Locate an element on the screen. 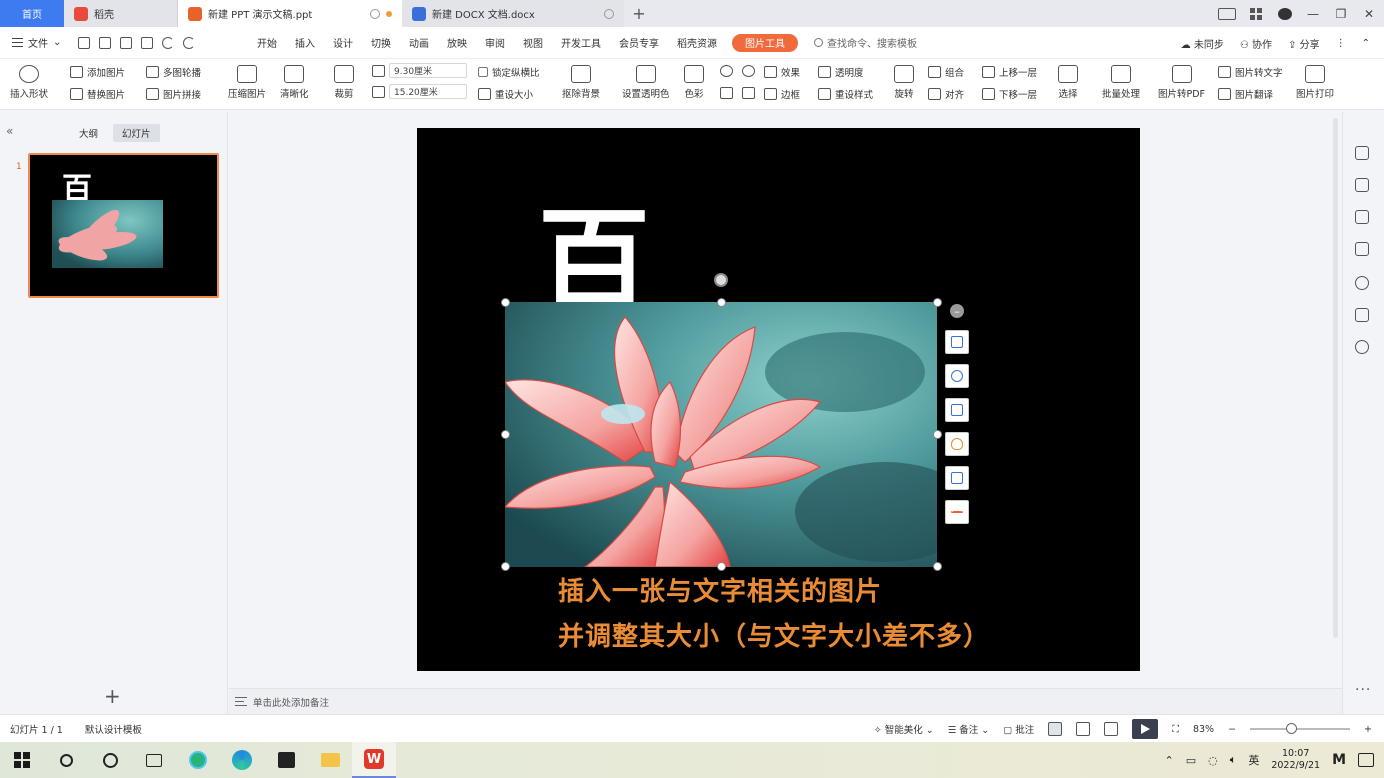 This screenshot has width=1384, height=778. tab-docer-resources: 稻壳资源 is located at coordinates (697, 43).